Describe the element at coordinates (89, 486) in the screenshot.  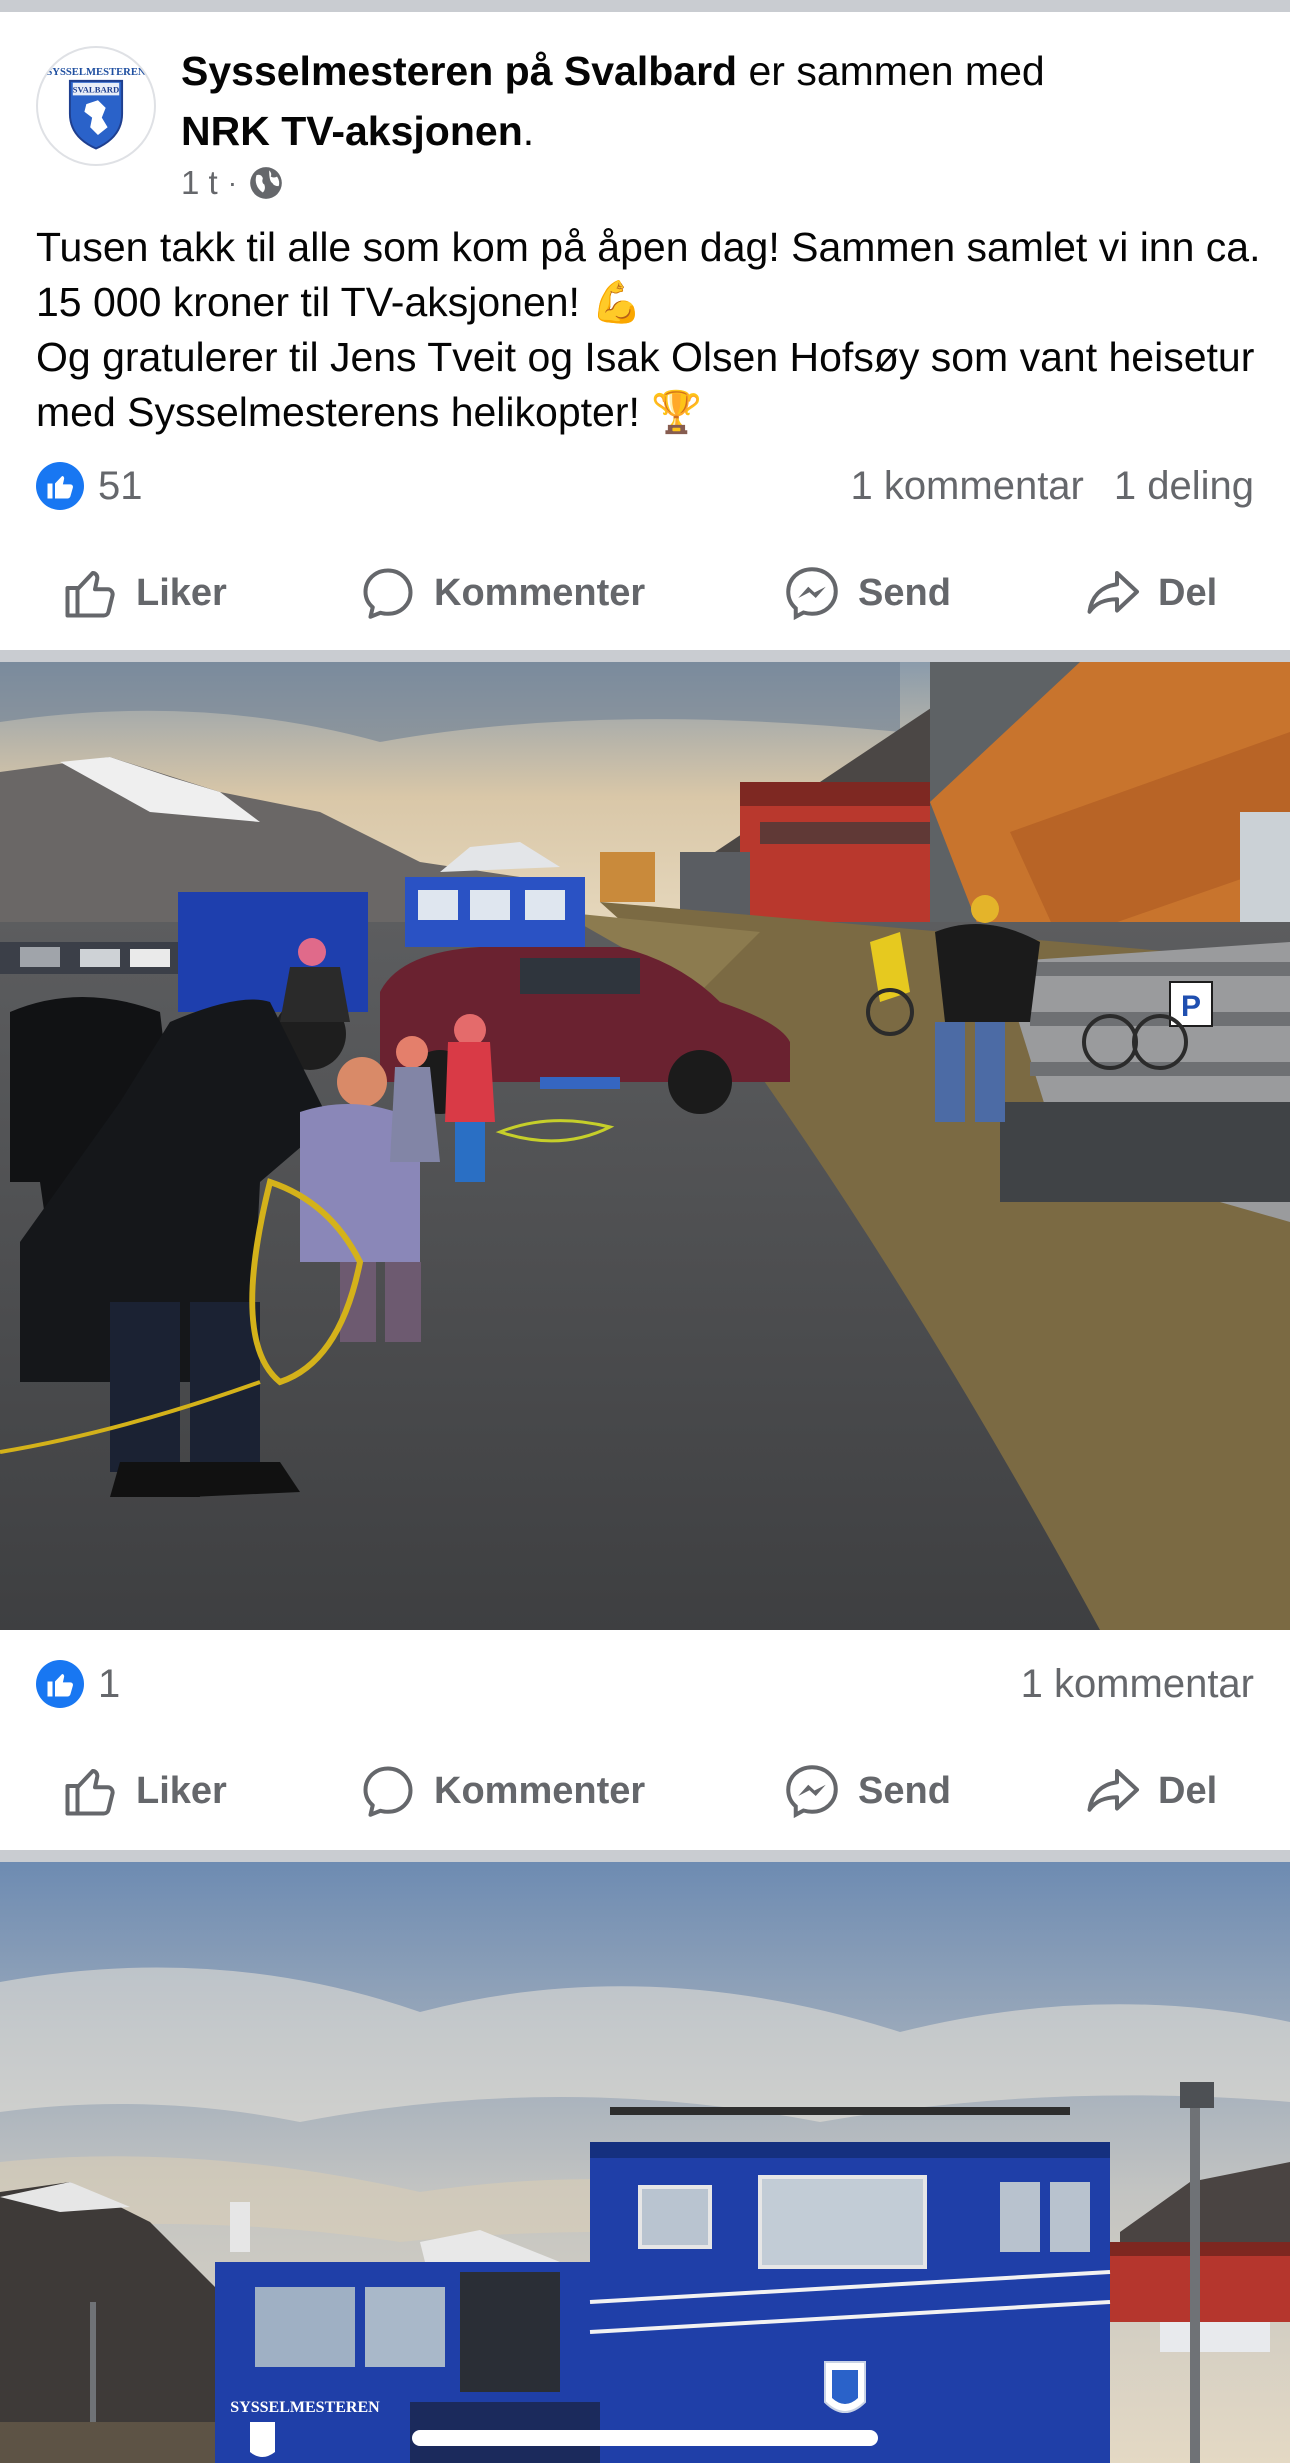
I see `reaction-summary: 51` at that location.